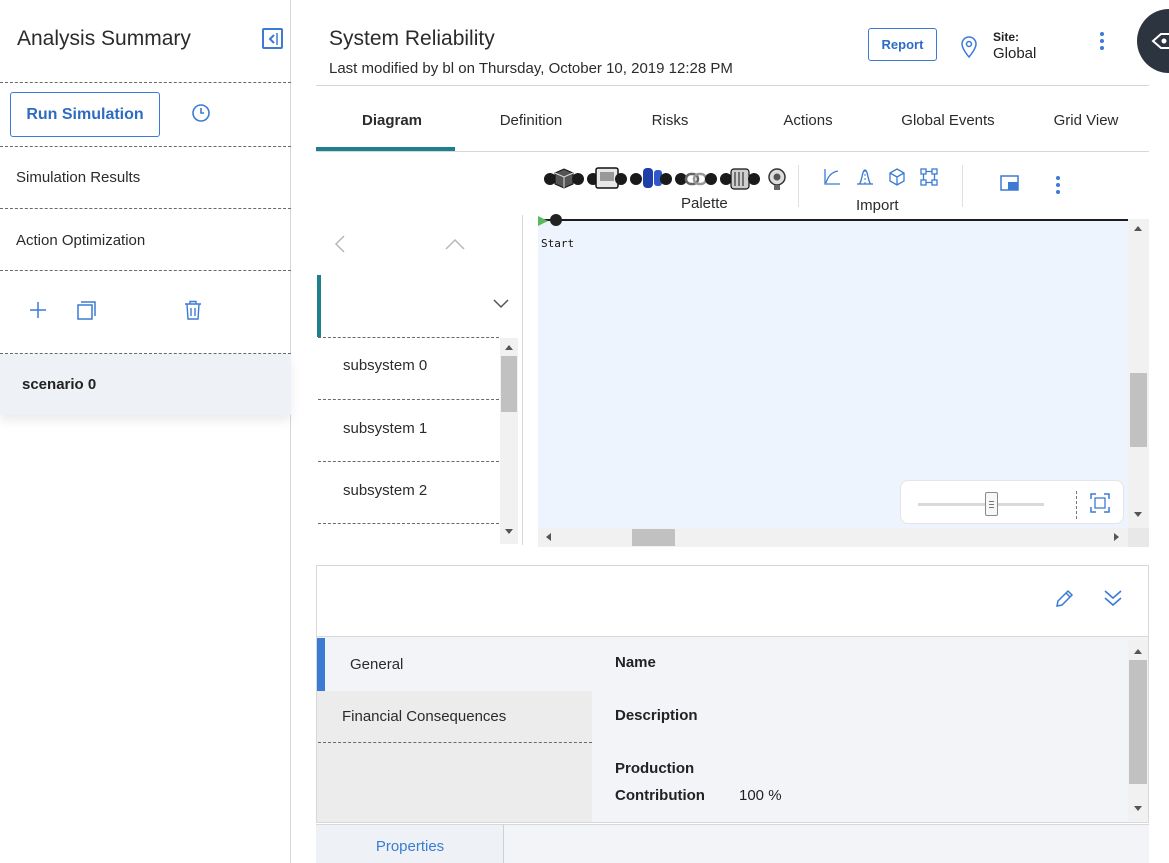 This screenshot has width=1169, height=863. Describe the element at coordinates (902, 44) in the screenshot. I see `report-button: Report` at that location.